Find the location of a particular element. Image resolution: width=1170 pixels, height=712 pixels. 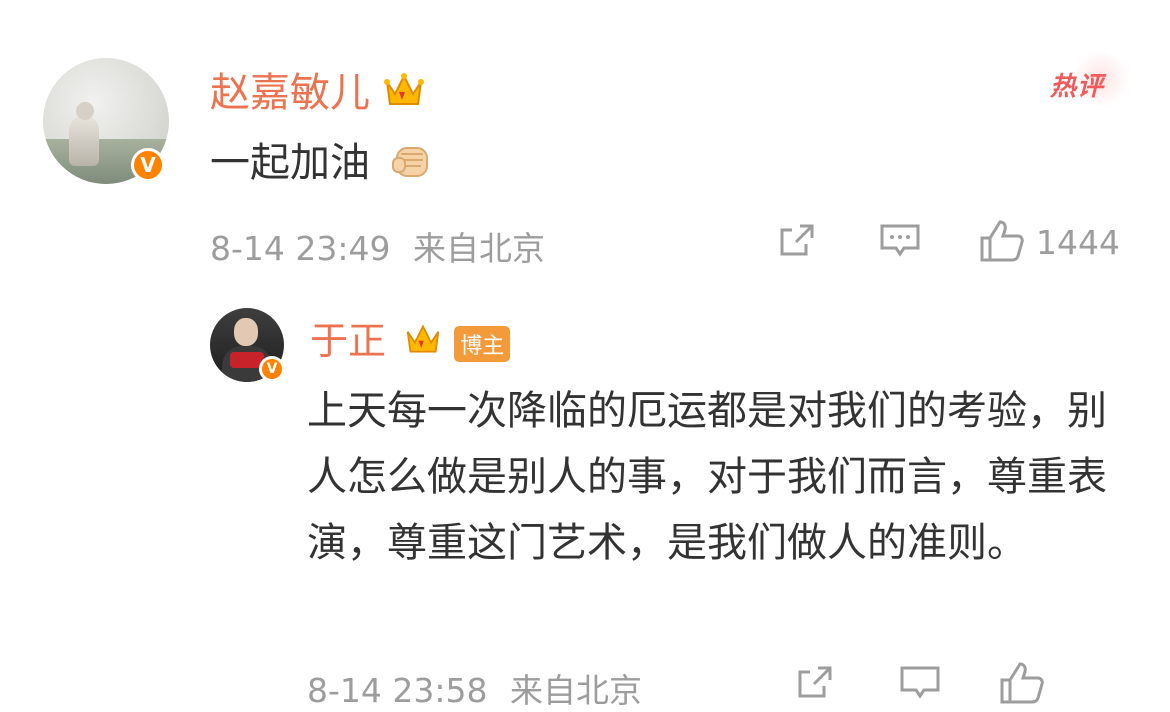

comment-time: 8-14 23:49 is located at coordinates (300, 248).